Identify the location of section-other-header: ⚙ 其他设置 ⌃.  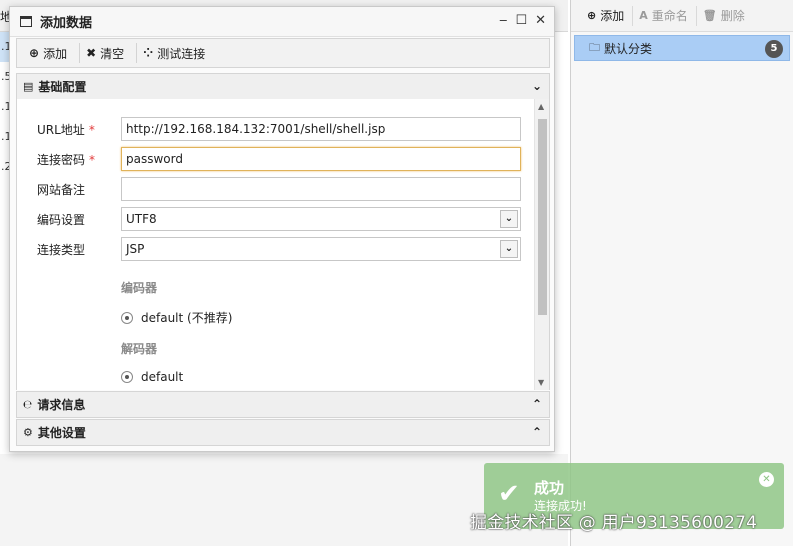
(283, 432).